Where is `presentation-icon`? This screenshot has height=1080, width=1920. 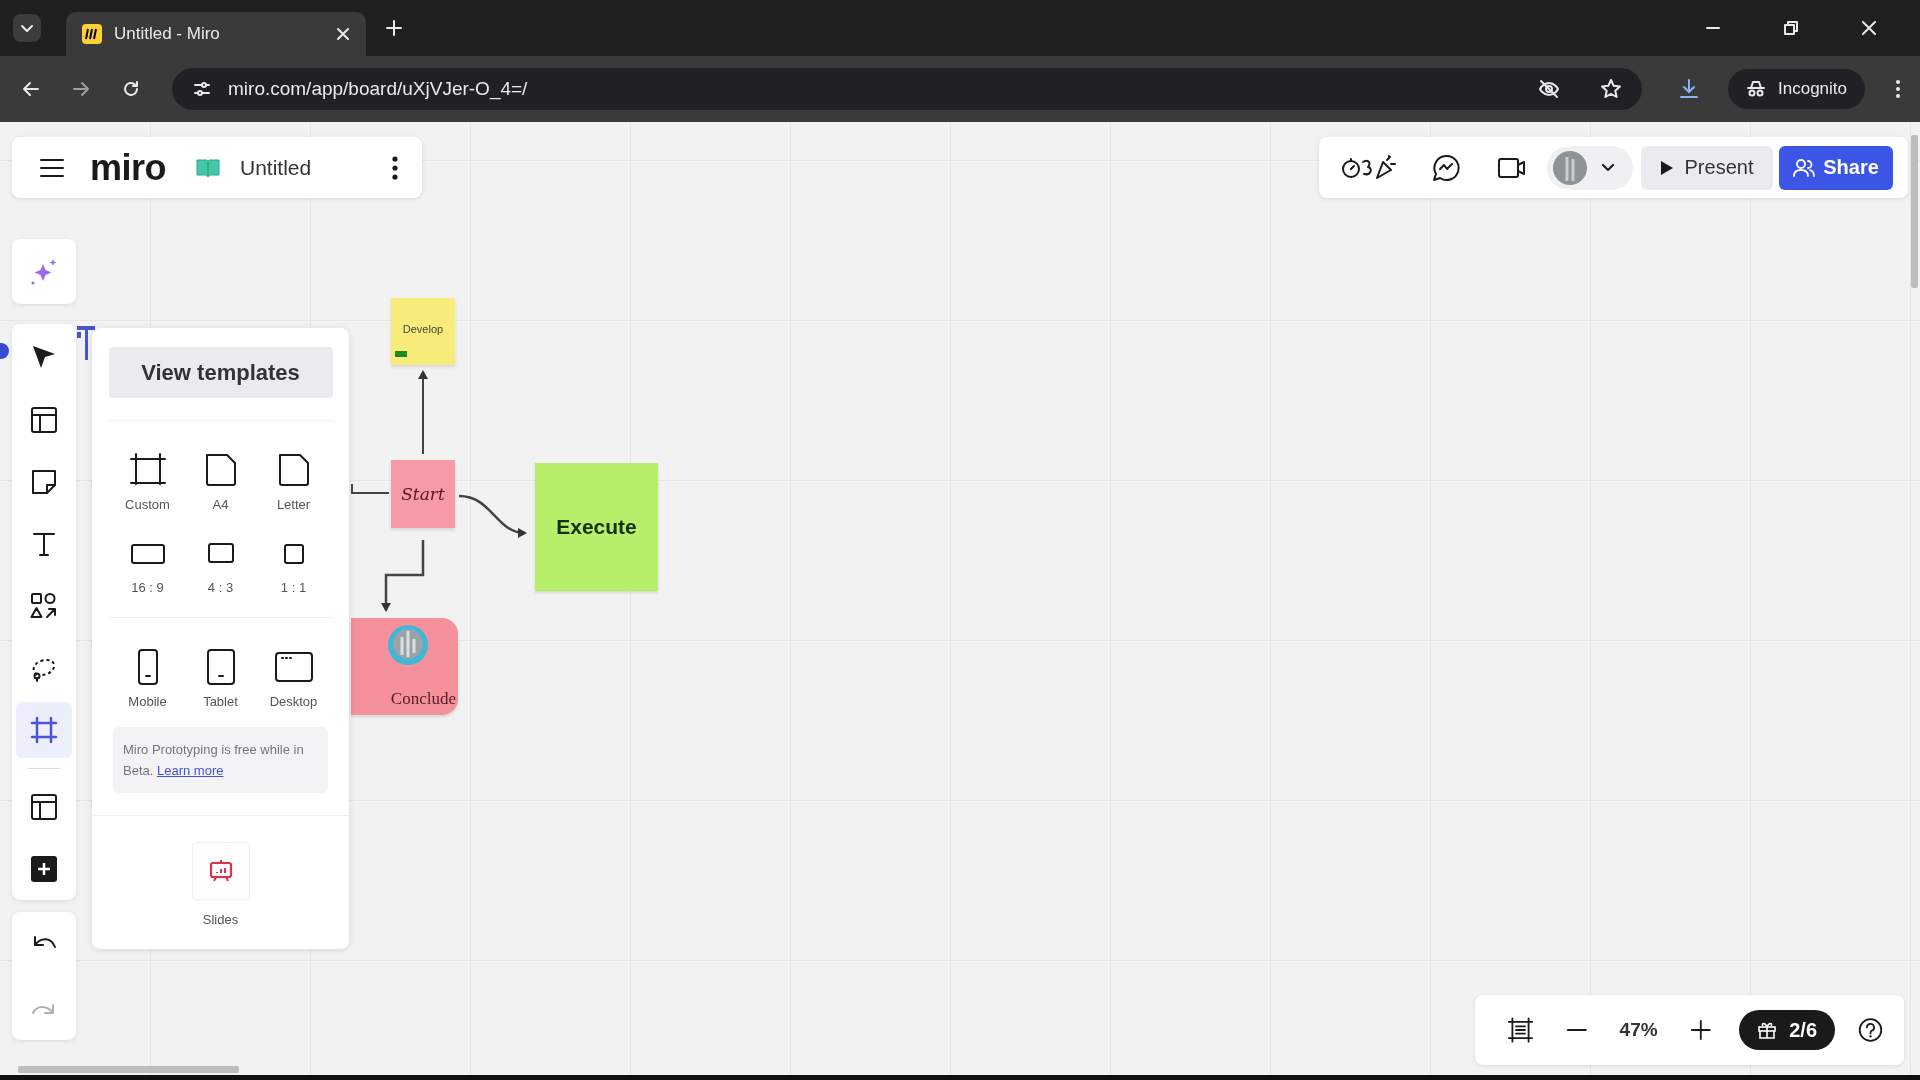
presentation-icon is located at coordinates (220, 871).